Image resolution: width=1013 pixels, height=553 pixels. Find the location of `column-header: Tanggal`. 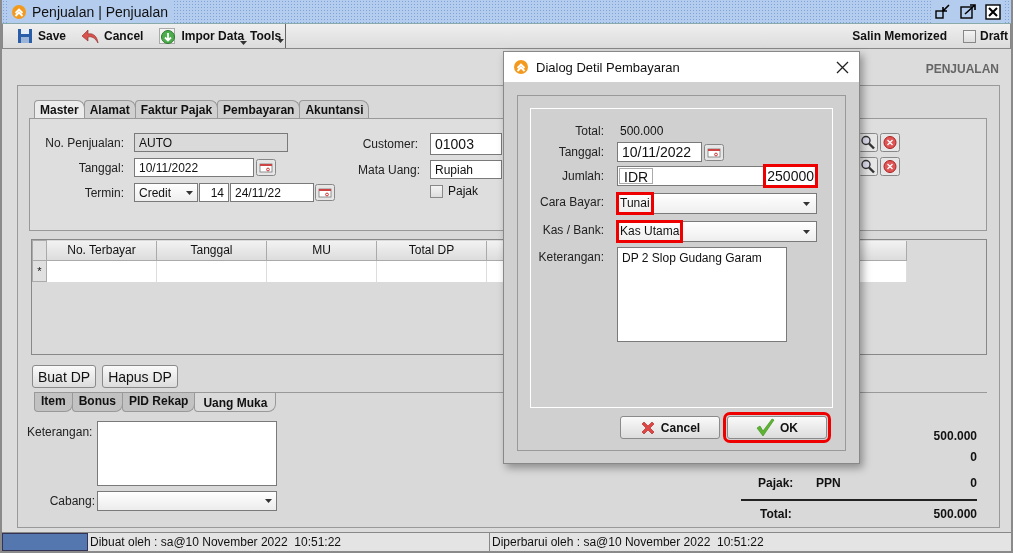

column-header: Tanggal is located at coordinates (211, 250).